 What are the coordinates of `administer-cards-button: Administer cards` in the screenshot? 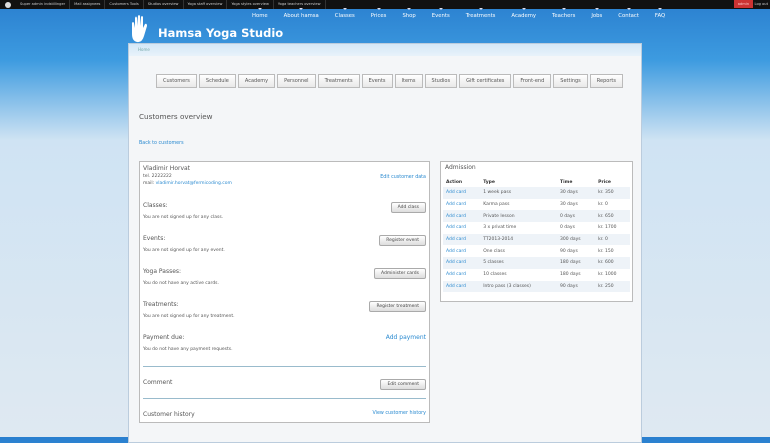 It's located at (400, 273).